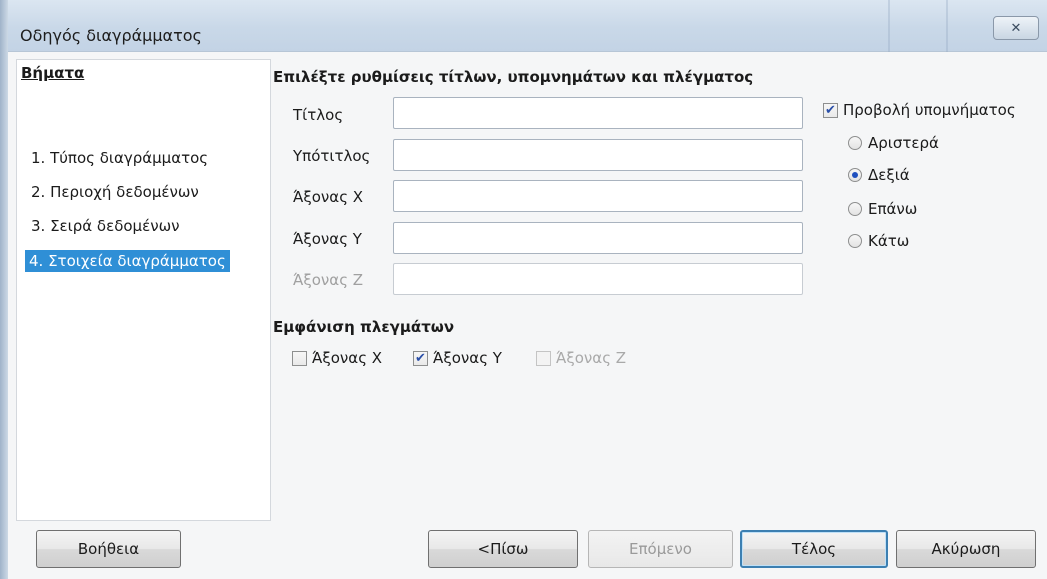 The height and width of the screenshot is (579, 1047). I want to click on x-axis-label: Άξονας X, so click(328, 197).